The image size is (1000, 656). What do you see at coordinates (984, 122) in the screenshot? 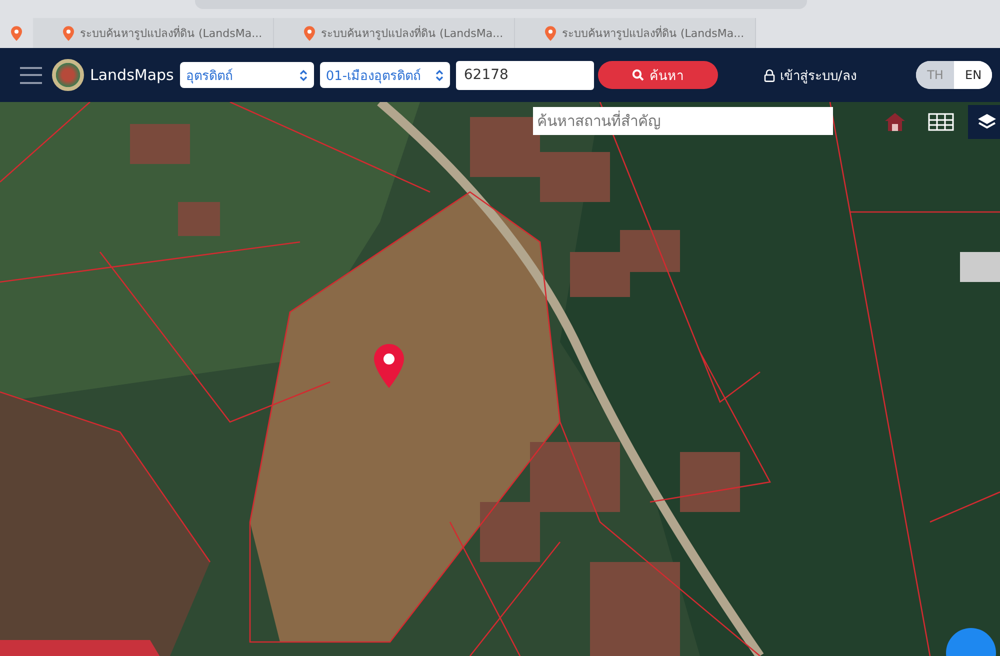
I see `layers-icon` at bounding box center [984, 122].